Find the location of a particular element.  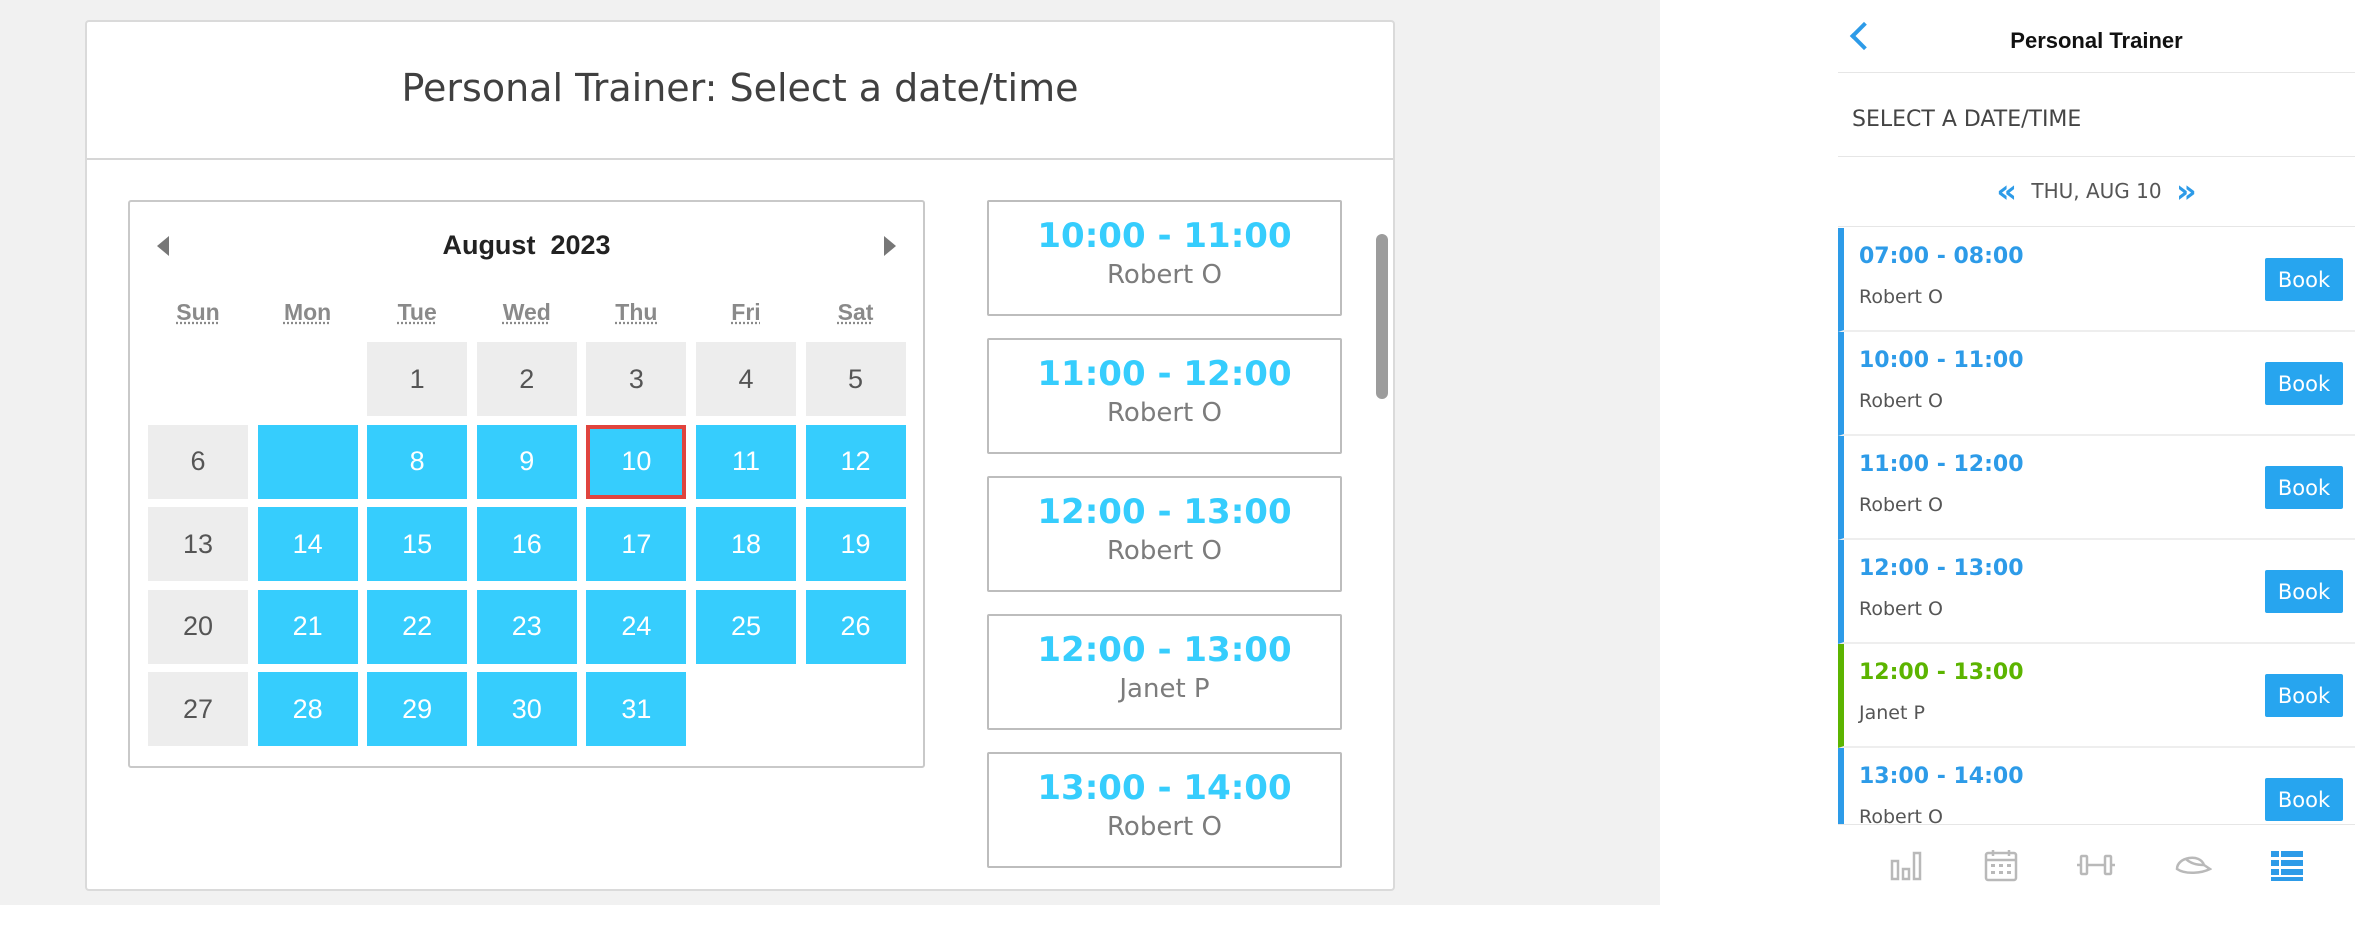

weekday-label: Thu is located at coordinates (636, 312).